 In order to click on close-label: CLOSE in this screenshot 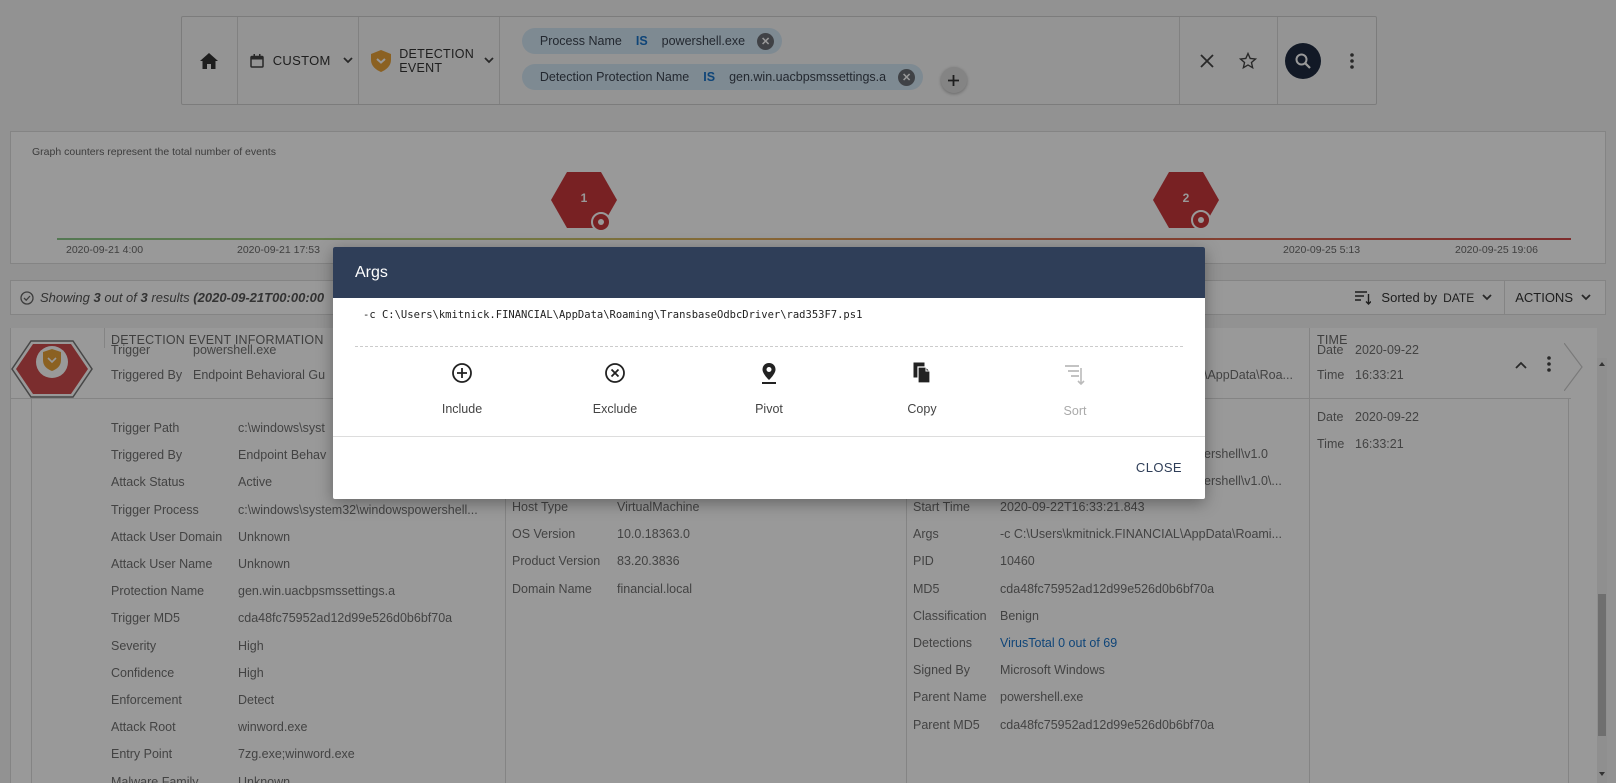, I will do `click(1158, 467)`.